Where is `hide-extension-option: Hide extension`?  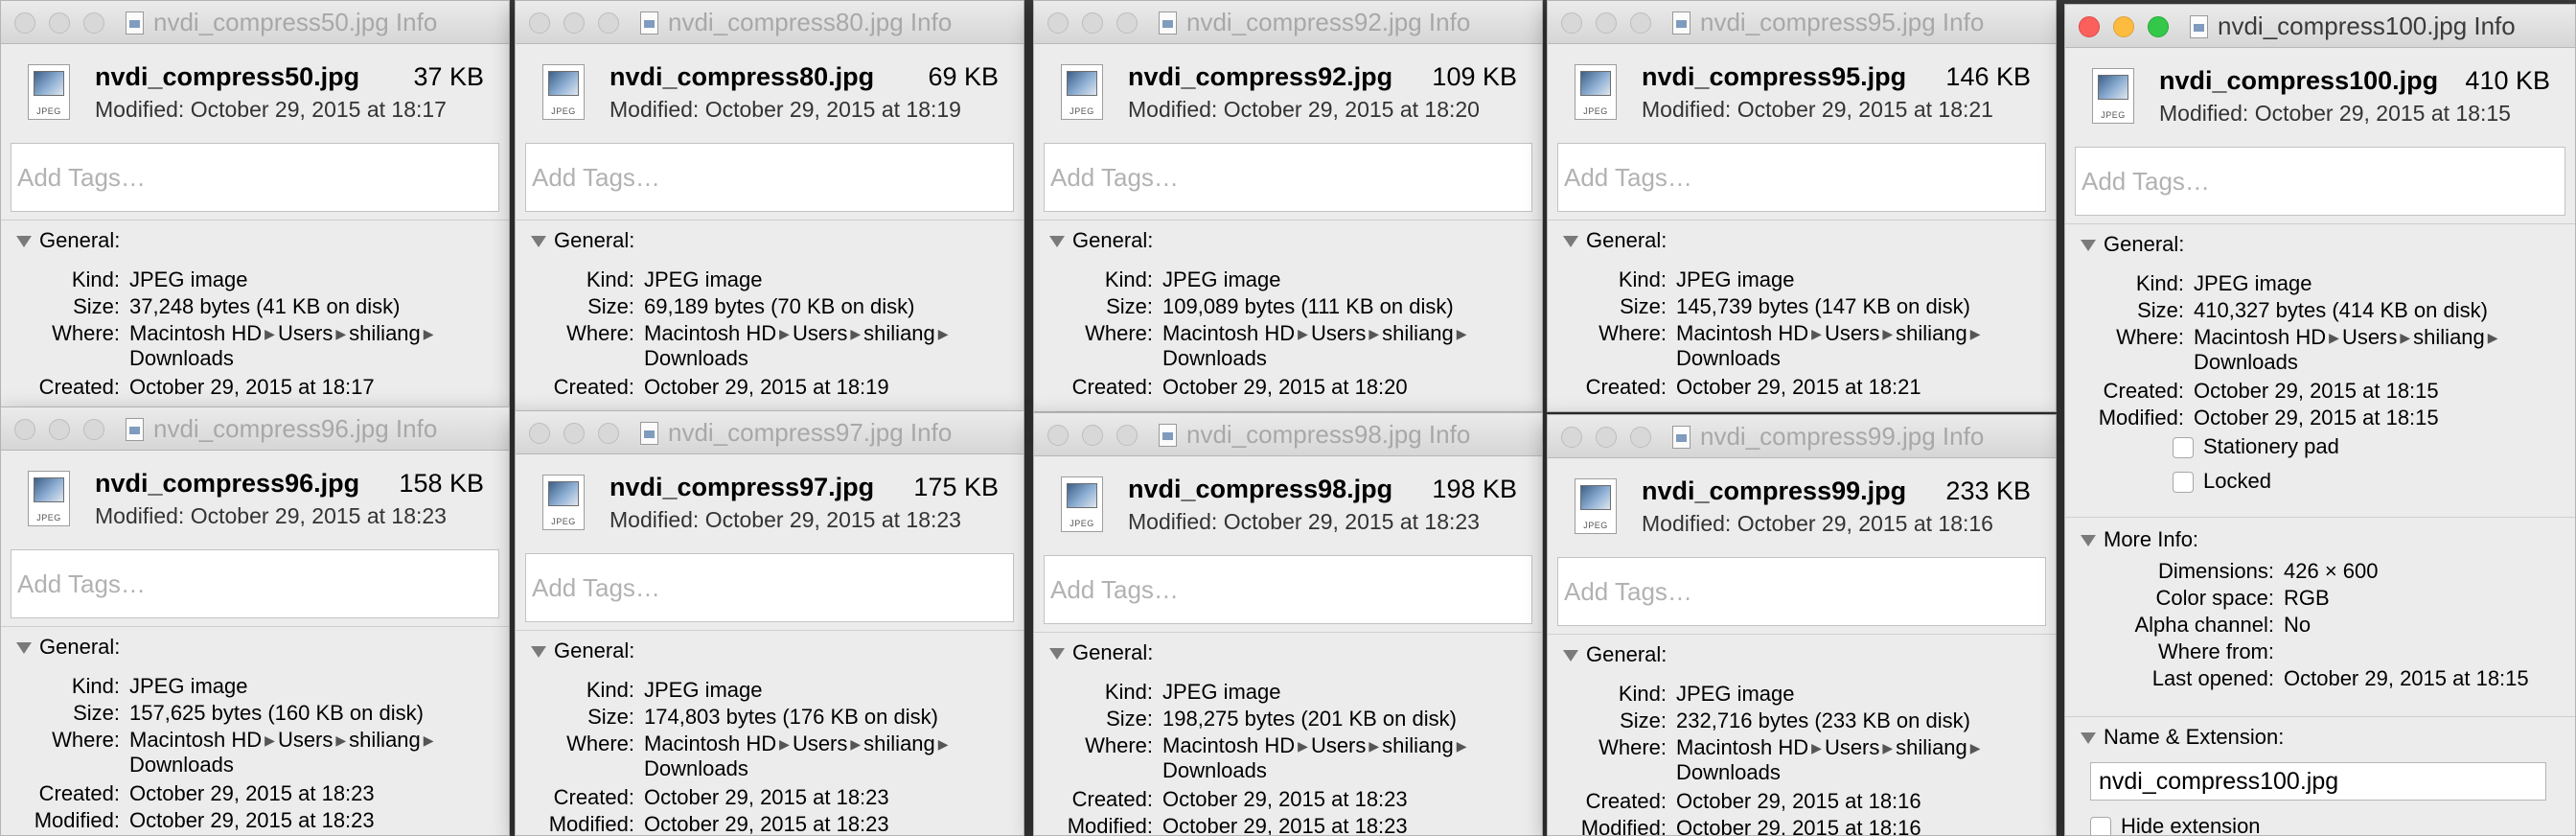 hide-extension-option: Hide extension is located at coordinates (2163, 823).